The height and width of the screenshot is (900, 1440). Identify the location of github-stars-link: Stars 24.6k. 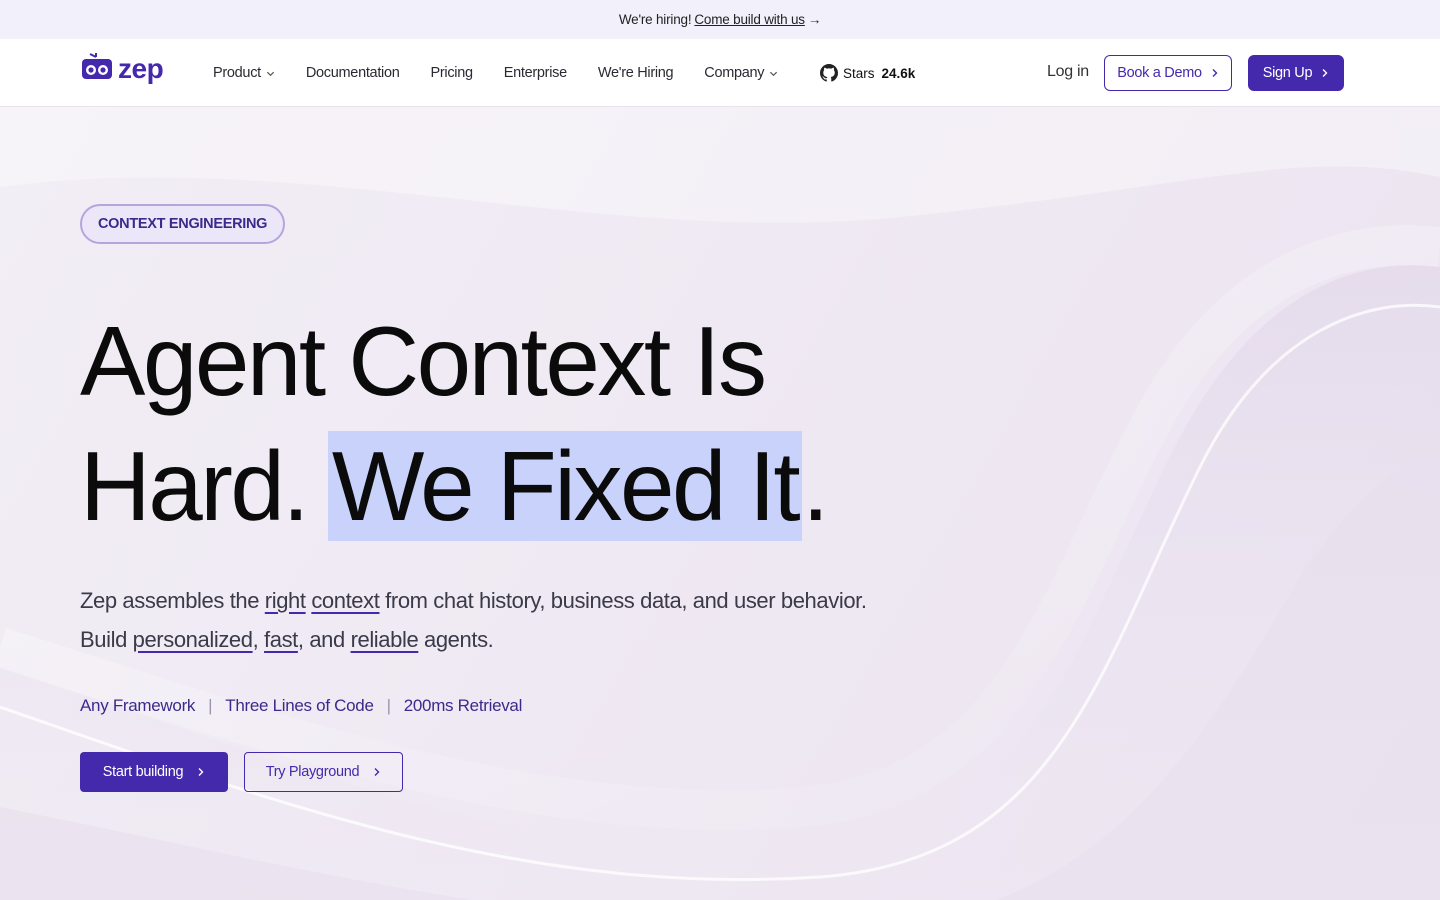
(867, 73).